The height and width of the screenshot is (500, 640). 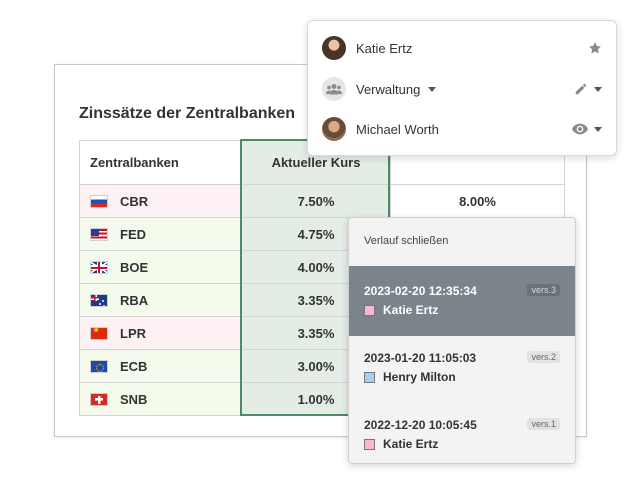 I want to click on bank-cell: CBR, so click(x=160, y=201).